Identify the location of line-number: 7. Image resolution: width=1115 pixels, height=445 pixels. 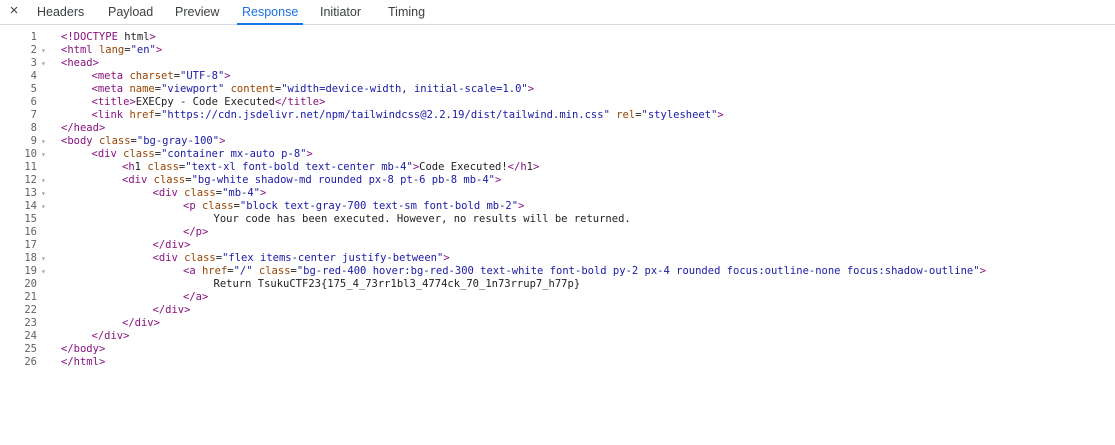
(33, 115).